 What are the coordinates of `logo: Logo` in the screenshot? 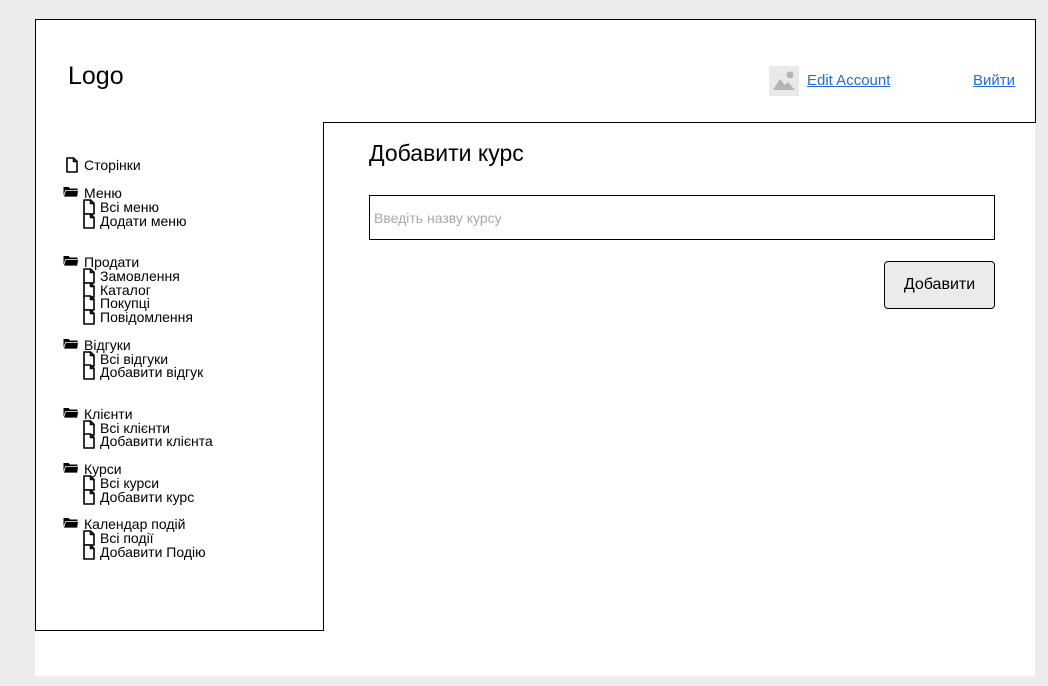 It's located at (96, 76).